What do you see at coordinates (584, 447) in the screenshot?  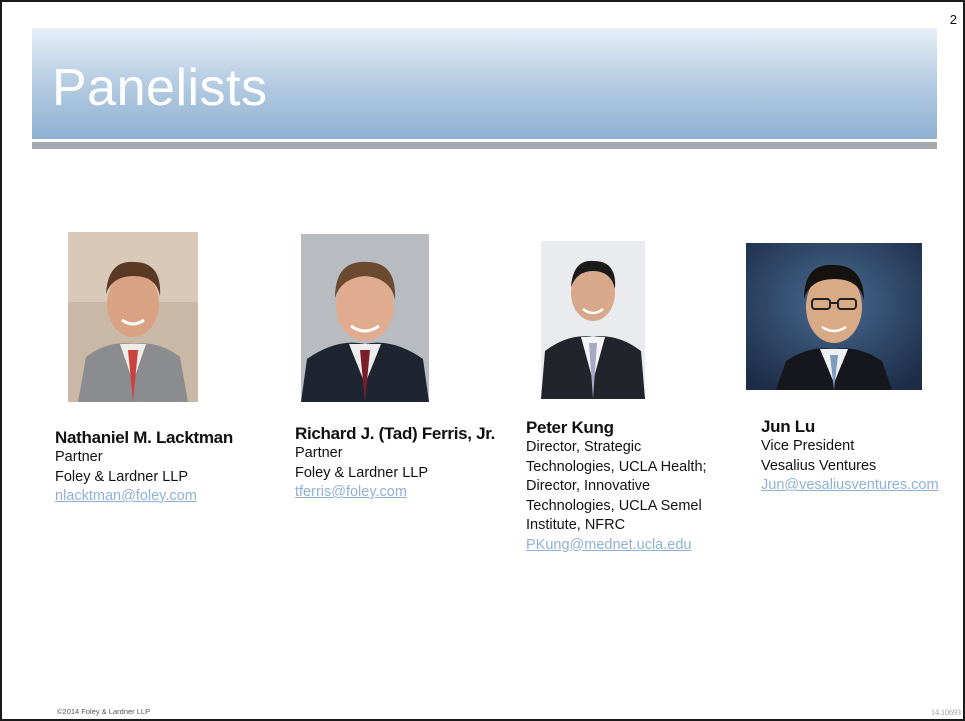 I see `panelist-title-line: Director, Strategic` at bounding box center [584, 447].